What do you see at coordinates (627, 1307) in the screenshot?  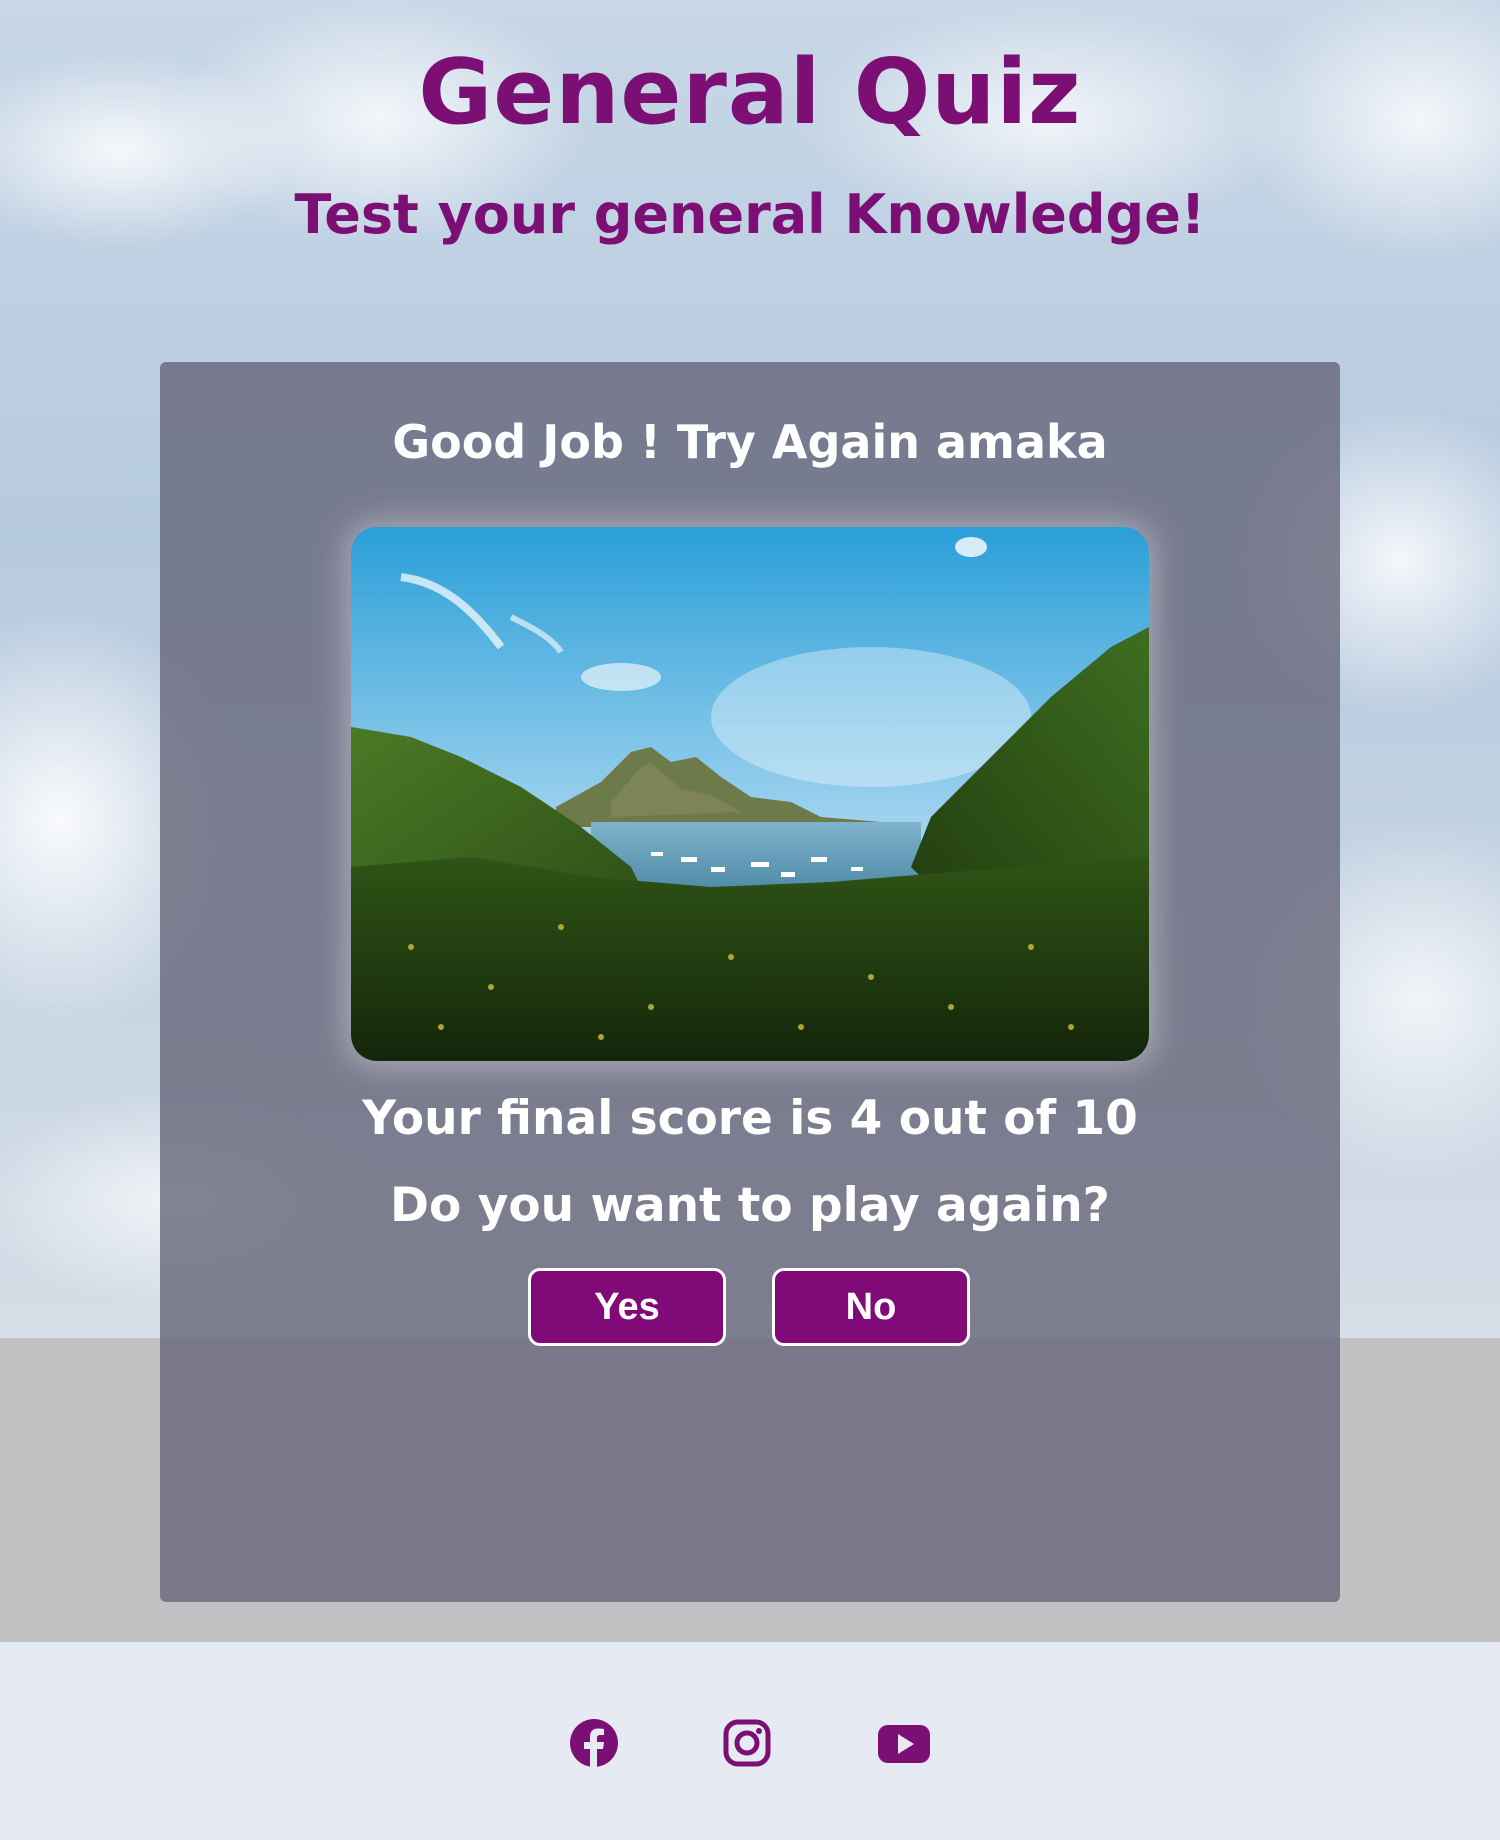 I see `yes-button: Yes` at bounding box center [627, 1307].